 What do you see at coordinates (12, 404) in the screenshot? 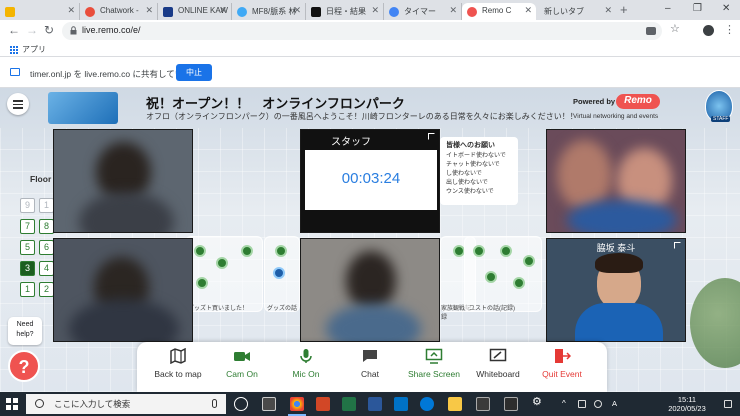
I see `windows-start-icon` at bounding box center [12, 404].